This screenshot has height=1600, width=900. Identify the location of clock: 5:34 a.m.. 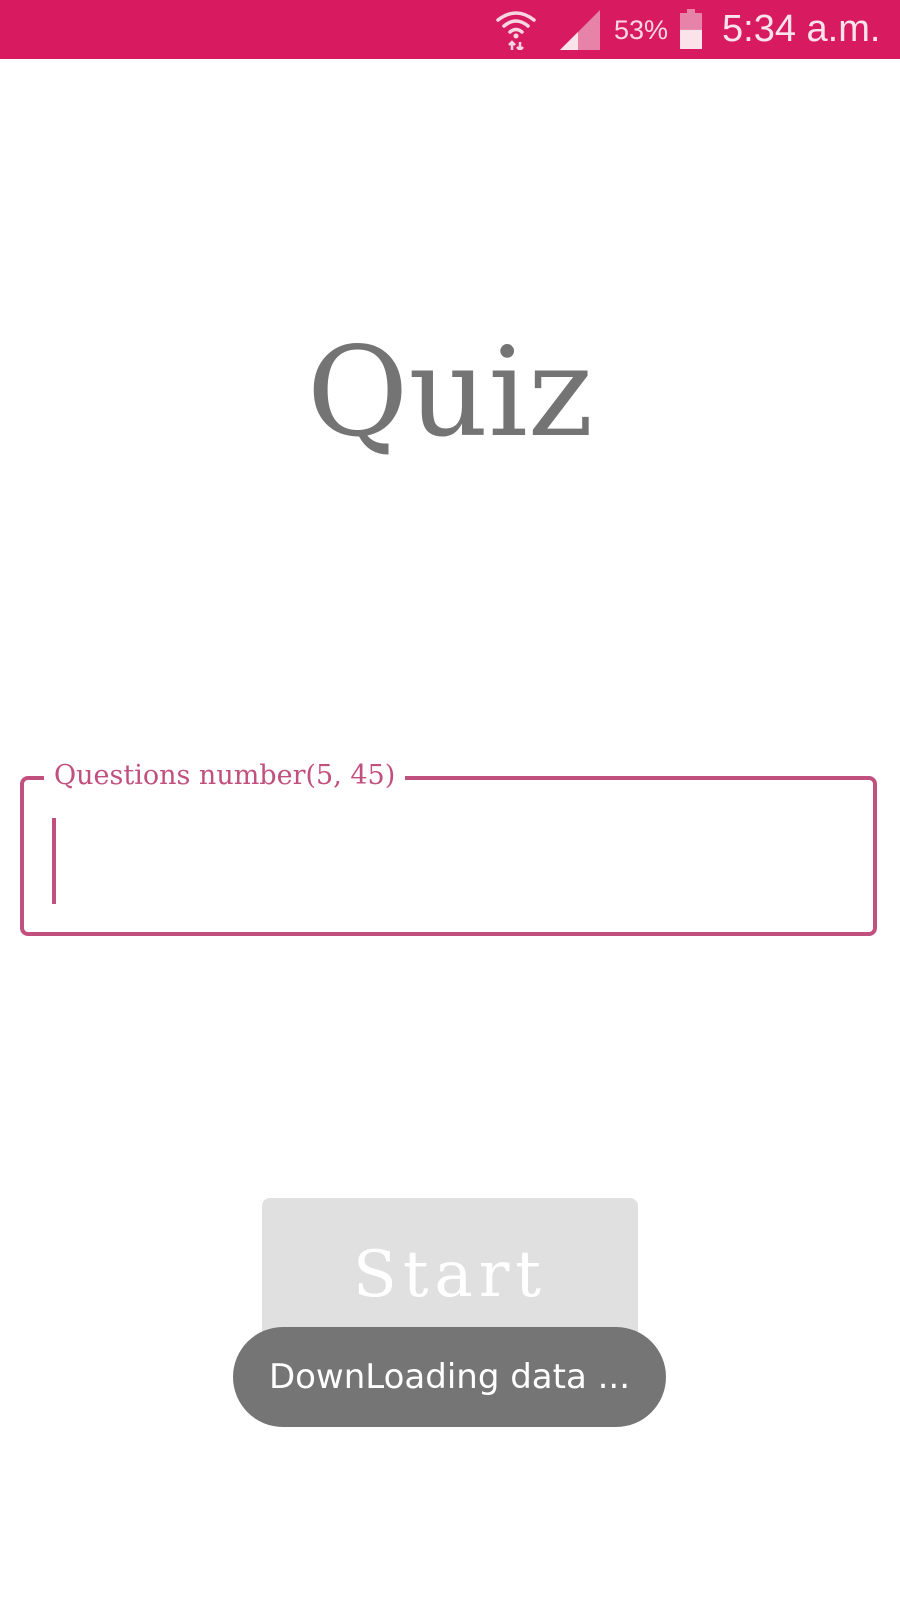
(801, 29).